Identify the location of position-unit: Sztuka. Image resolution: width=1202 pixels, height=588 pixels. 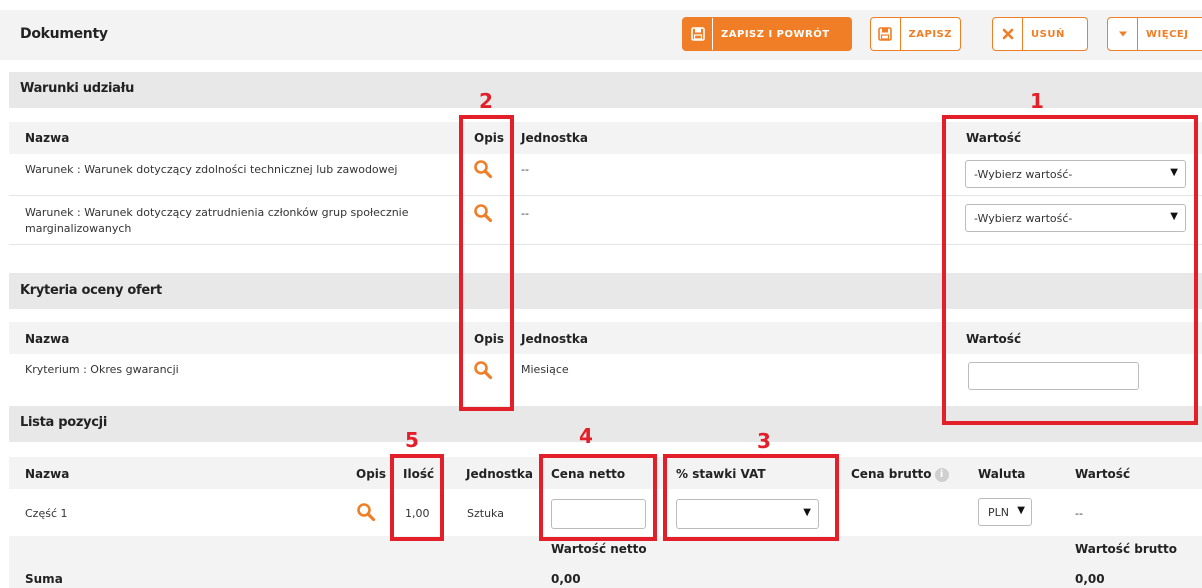
(485, 513).